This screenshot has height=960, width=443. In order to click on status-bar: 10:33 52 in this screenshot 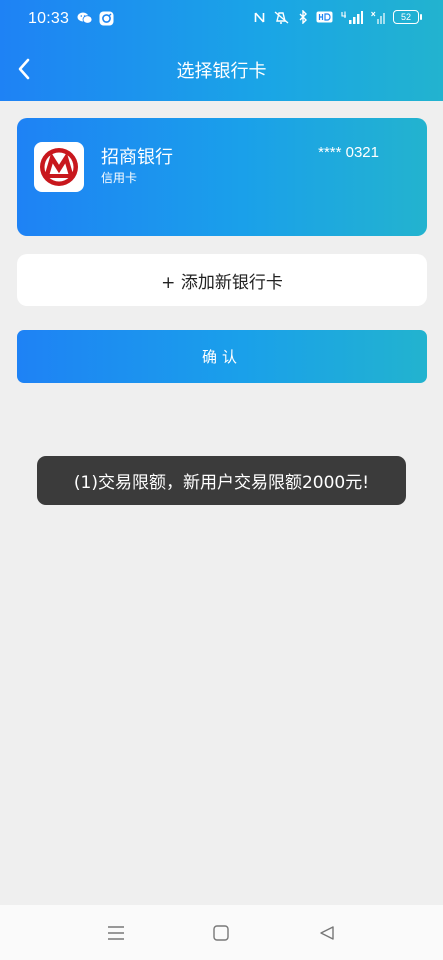, I will do `click(221, 19)`.